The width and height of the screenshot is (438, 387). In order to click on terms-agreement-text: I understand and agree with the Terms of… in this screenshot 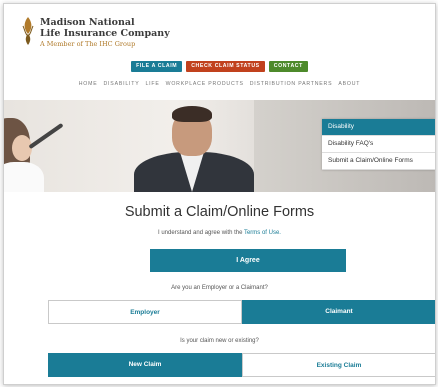, I will do `click(219, 233)`.